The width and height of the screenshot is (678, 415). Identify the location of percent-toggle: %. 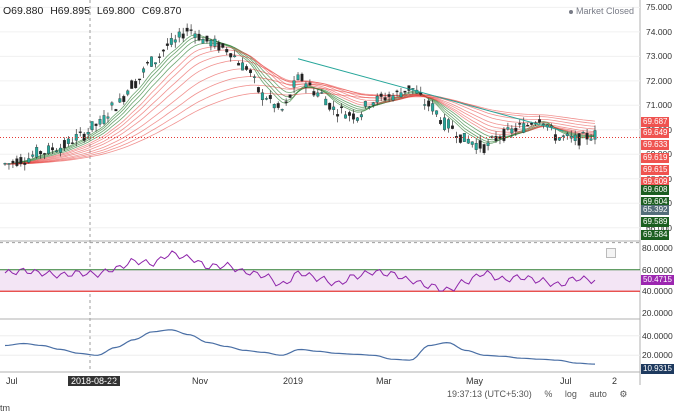
(548, 394).